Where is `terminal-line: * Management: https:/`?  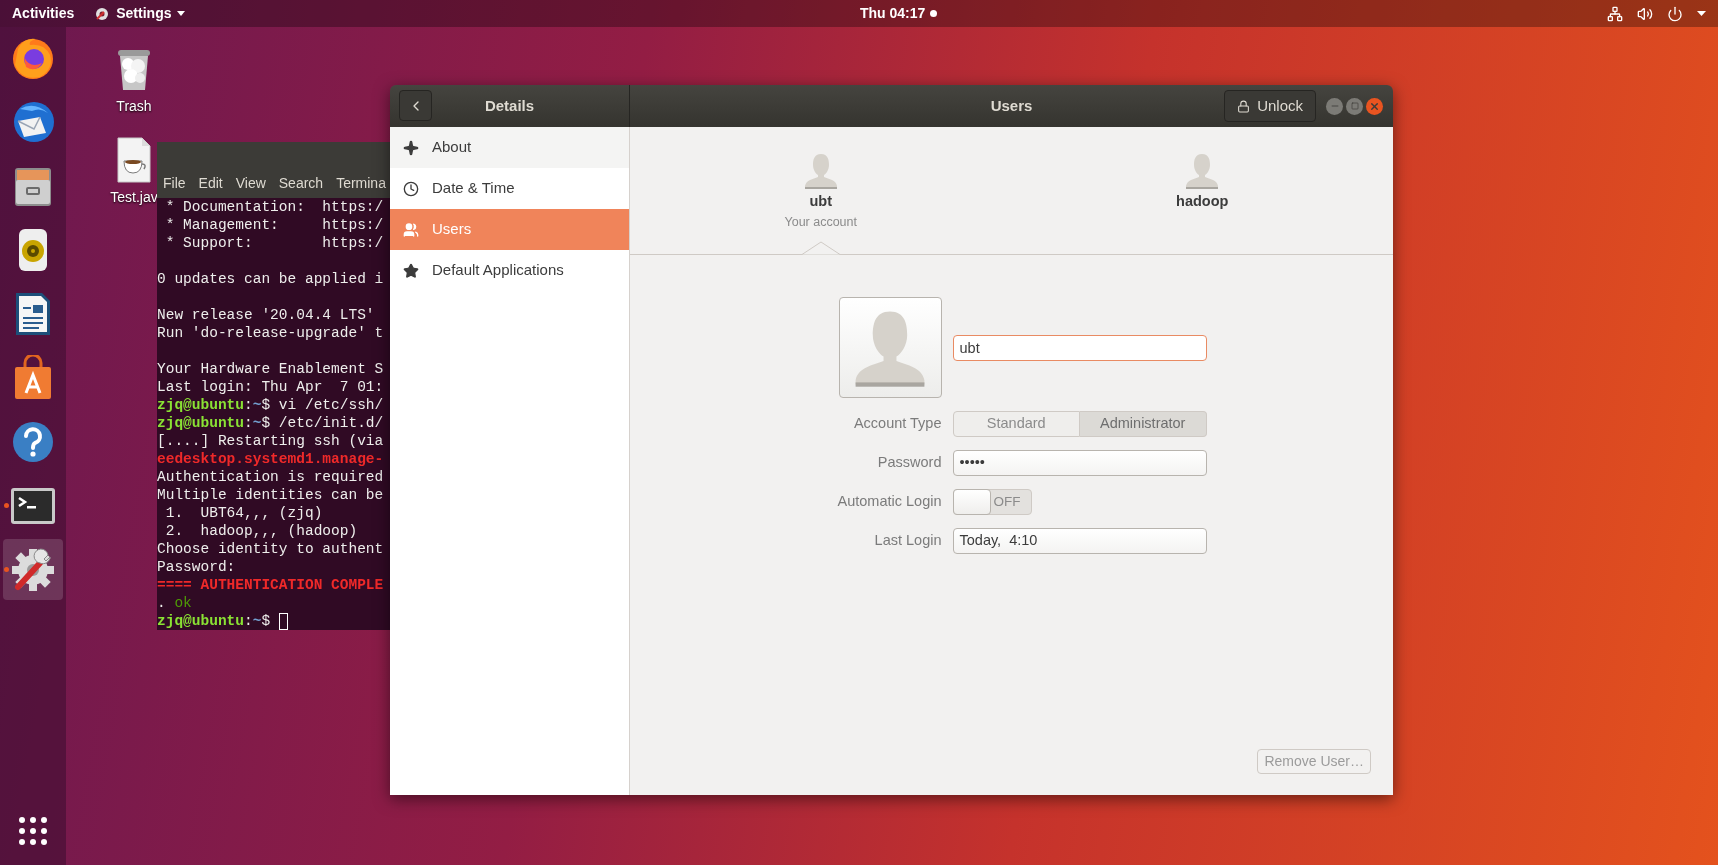
terminal-line: * Management: https:/ is located at coordinates (274, 225).